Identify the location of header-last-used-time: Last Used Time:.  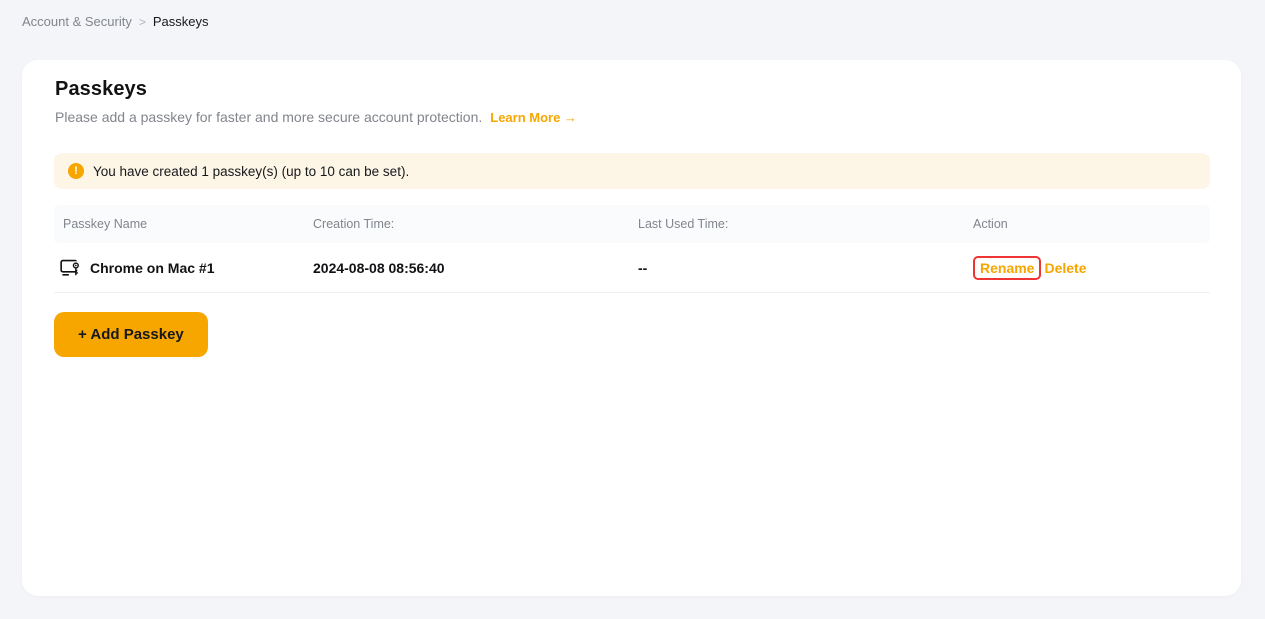
(683, 224).